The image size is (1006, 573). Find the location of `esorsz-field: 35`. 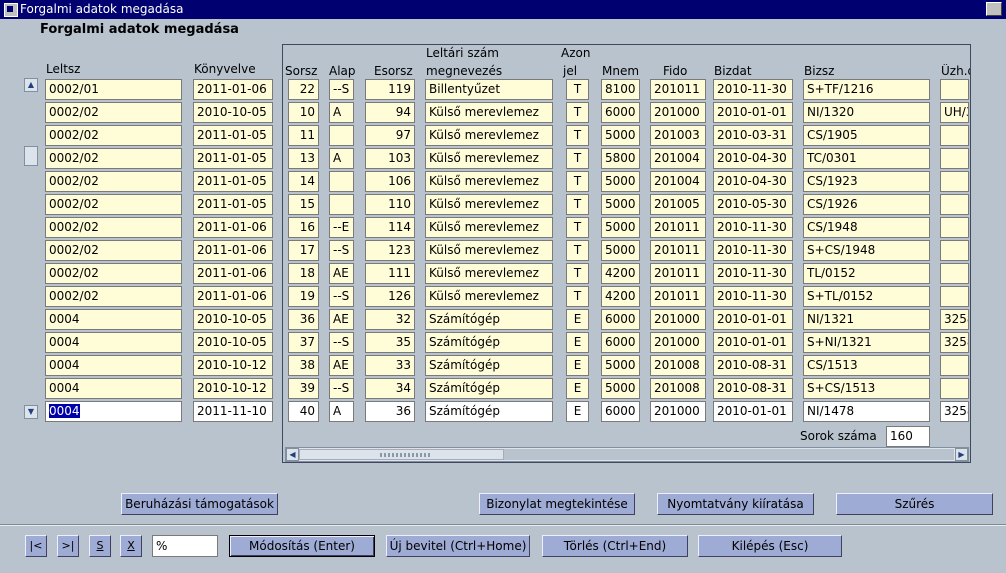

esorsz-field: 35 is located at coordinates (390, 342).